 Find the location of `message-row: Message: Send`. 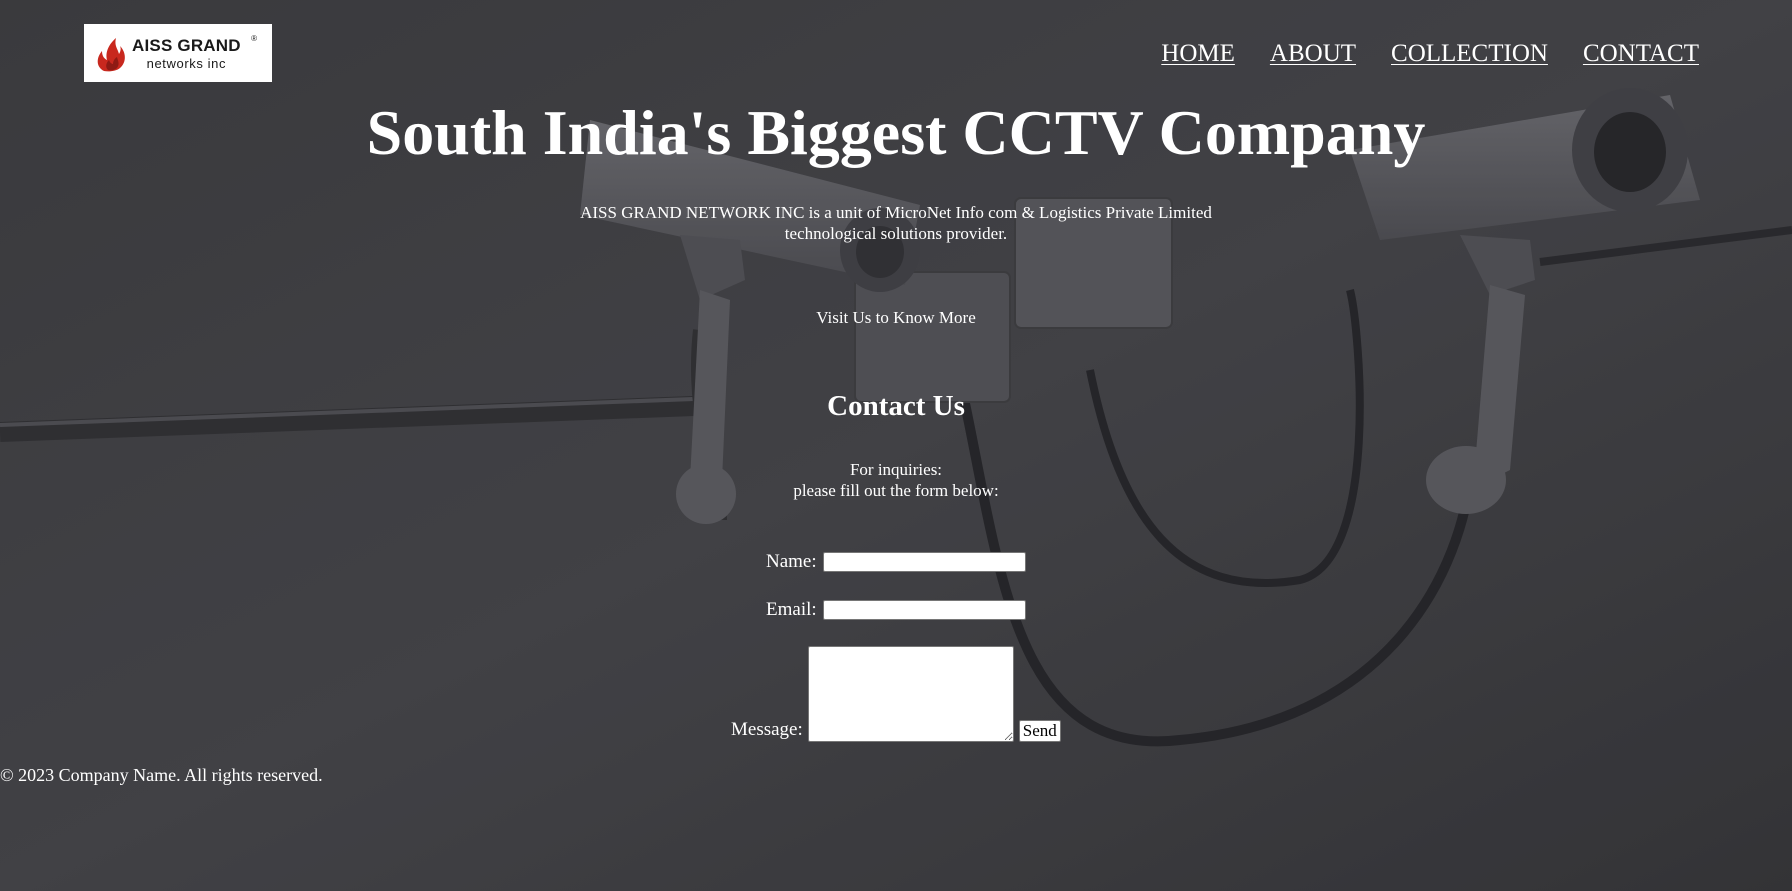

message-row: Message: Send is located at coordinates (896, 694).